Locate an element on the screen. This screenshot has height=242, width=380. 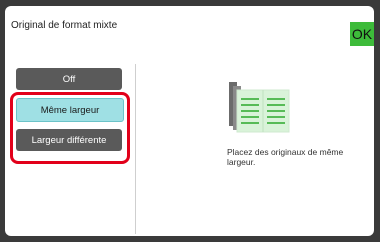
description-text: Placez des originaux de même largeur. is located at coordinates (285, 157).